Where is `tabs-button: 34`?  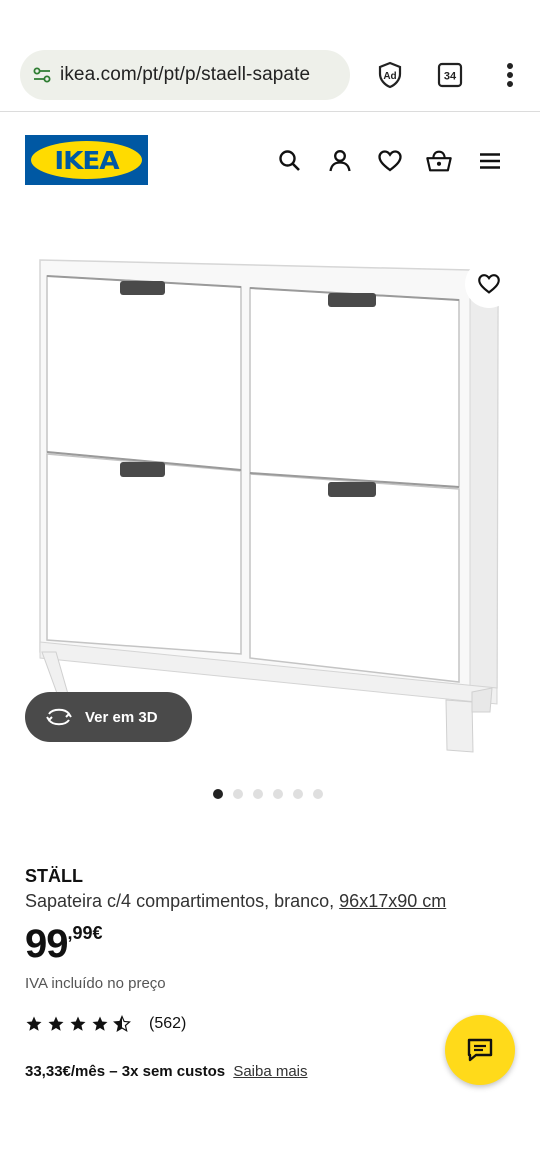 tabs-button: 34 is located at coordinates (450, 75).